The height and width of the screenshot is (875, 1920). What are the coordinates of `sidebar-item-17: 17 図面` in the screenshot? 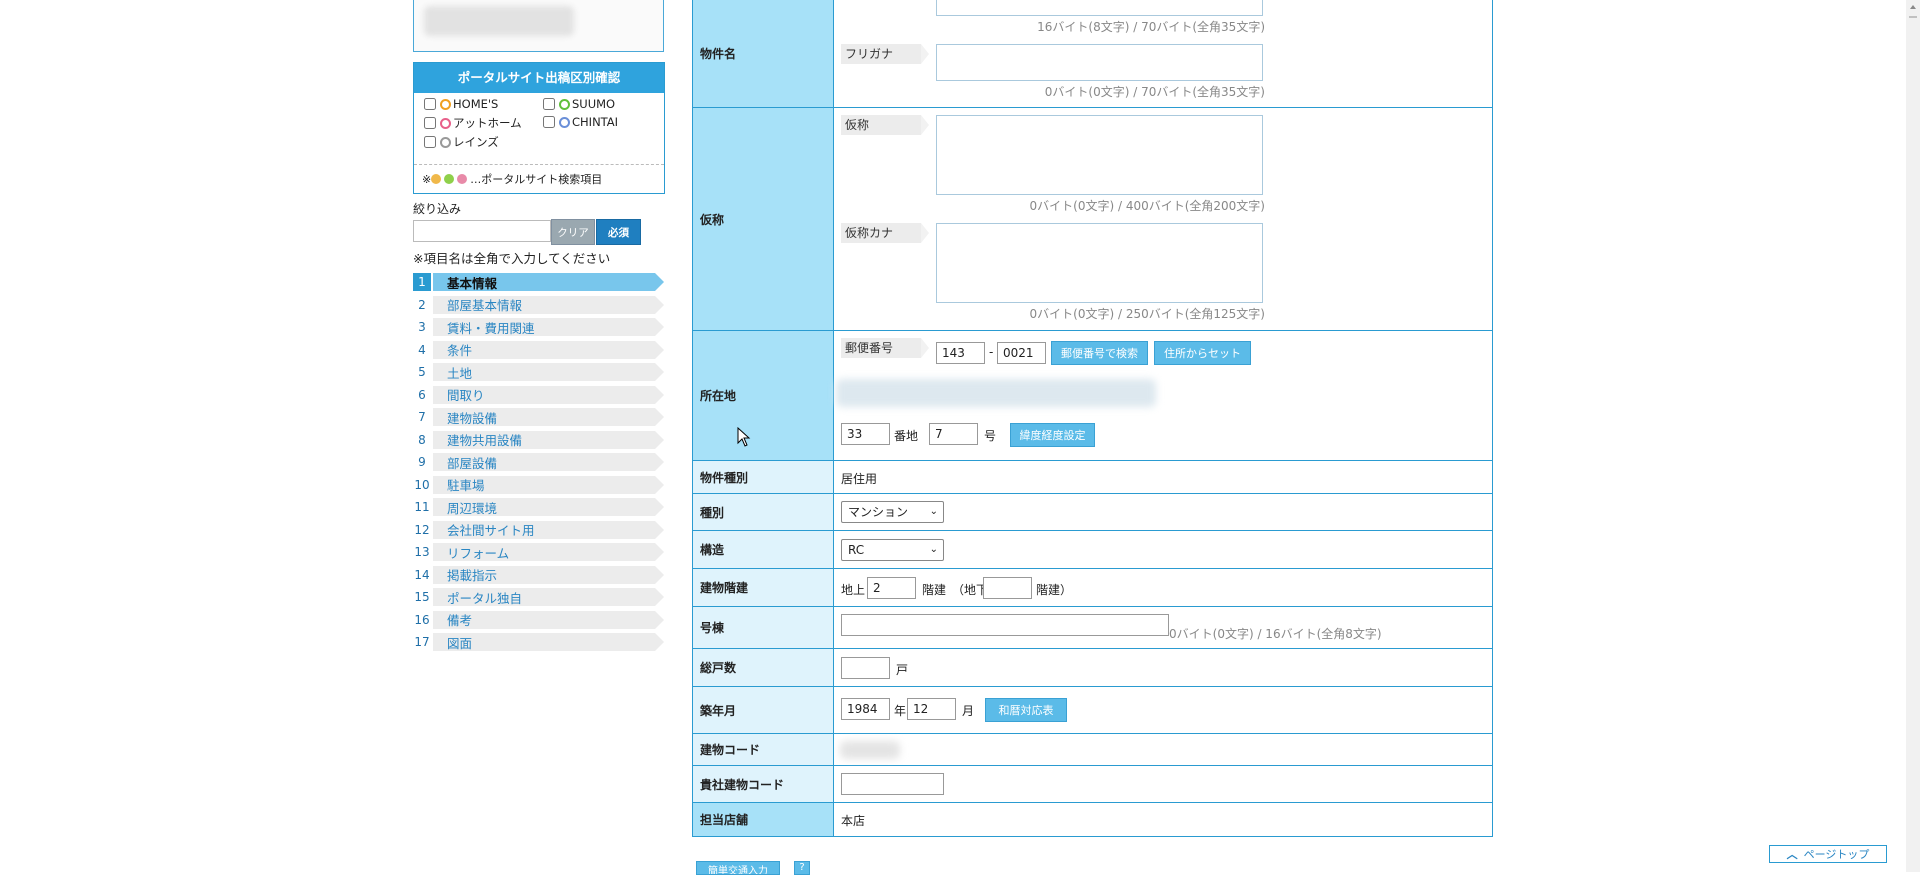 It's located at (538, 642).